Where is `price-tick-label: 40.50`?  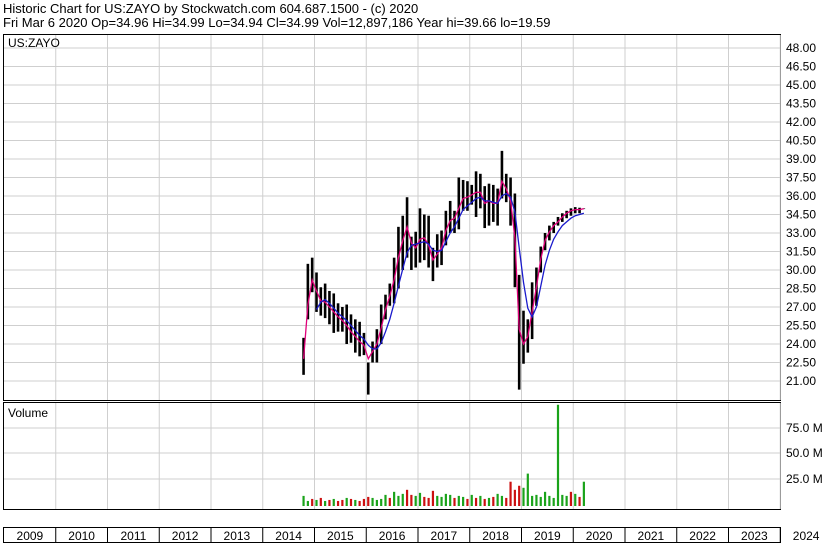
price-tick-label: 40.50 is located at coordinates (801, 141).